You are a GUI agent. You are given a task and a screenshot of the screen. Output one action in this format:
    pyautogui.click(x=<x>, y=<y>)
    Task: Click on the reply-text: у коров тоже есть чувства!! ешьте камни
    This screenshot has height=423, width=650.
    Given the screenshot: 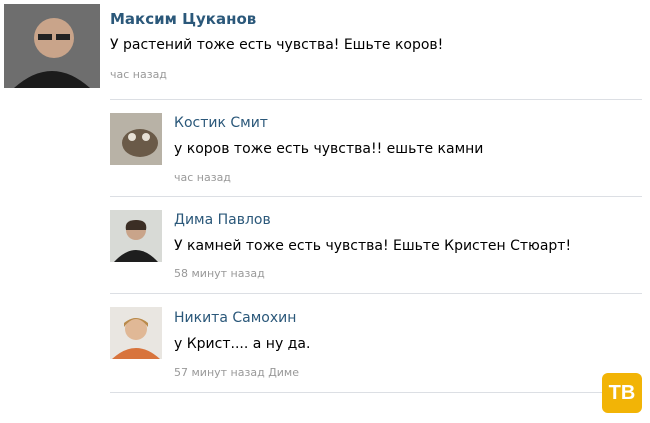 What is the action you would take?
    pyautogui.click(x=329, y=149)
    